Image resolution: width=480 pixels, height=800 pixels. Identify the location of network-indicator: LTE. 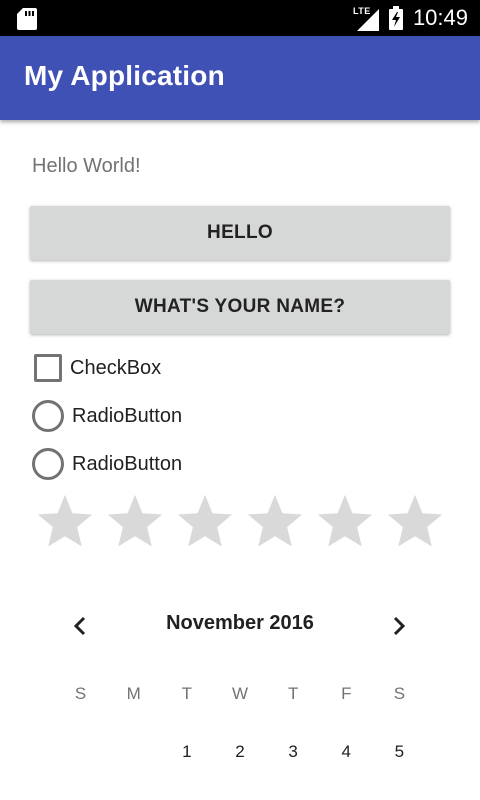
(367, 18).